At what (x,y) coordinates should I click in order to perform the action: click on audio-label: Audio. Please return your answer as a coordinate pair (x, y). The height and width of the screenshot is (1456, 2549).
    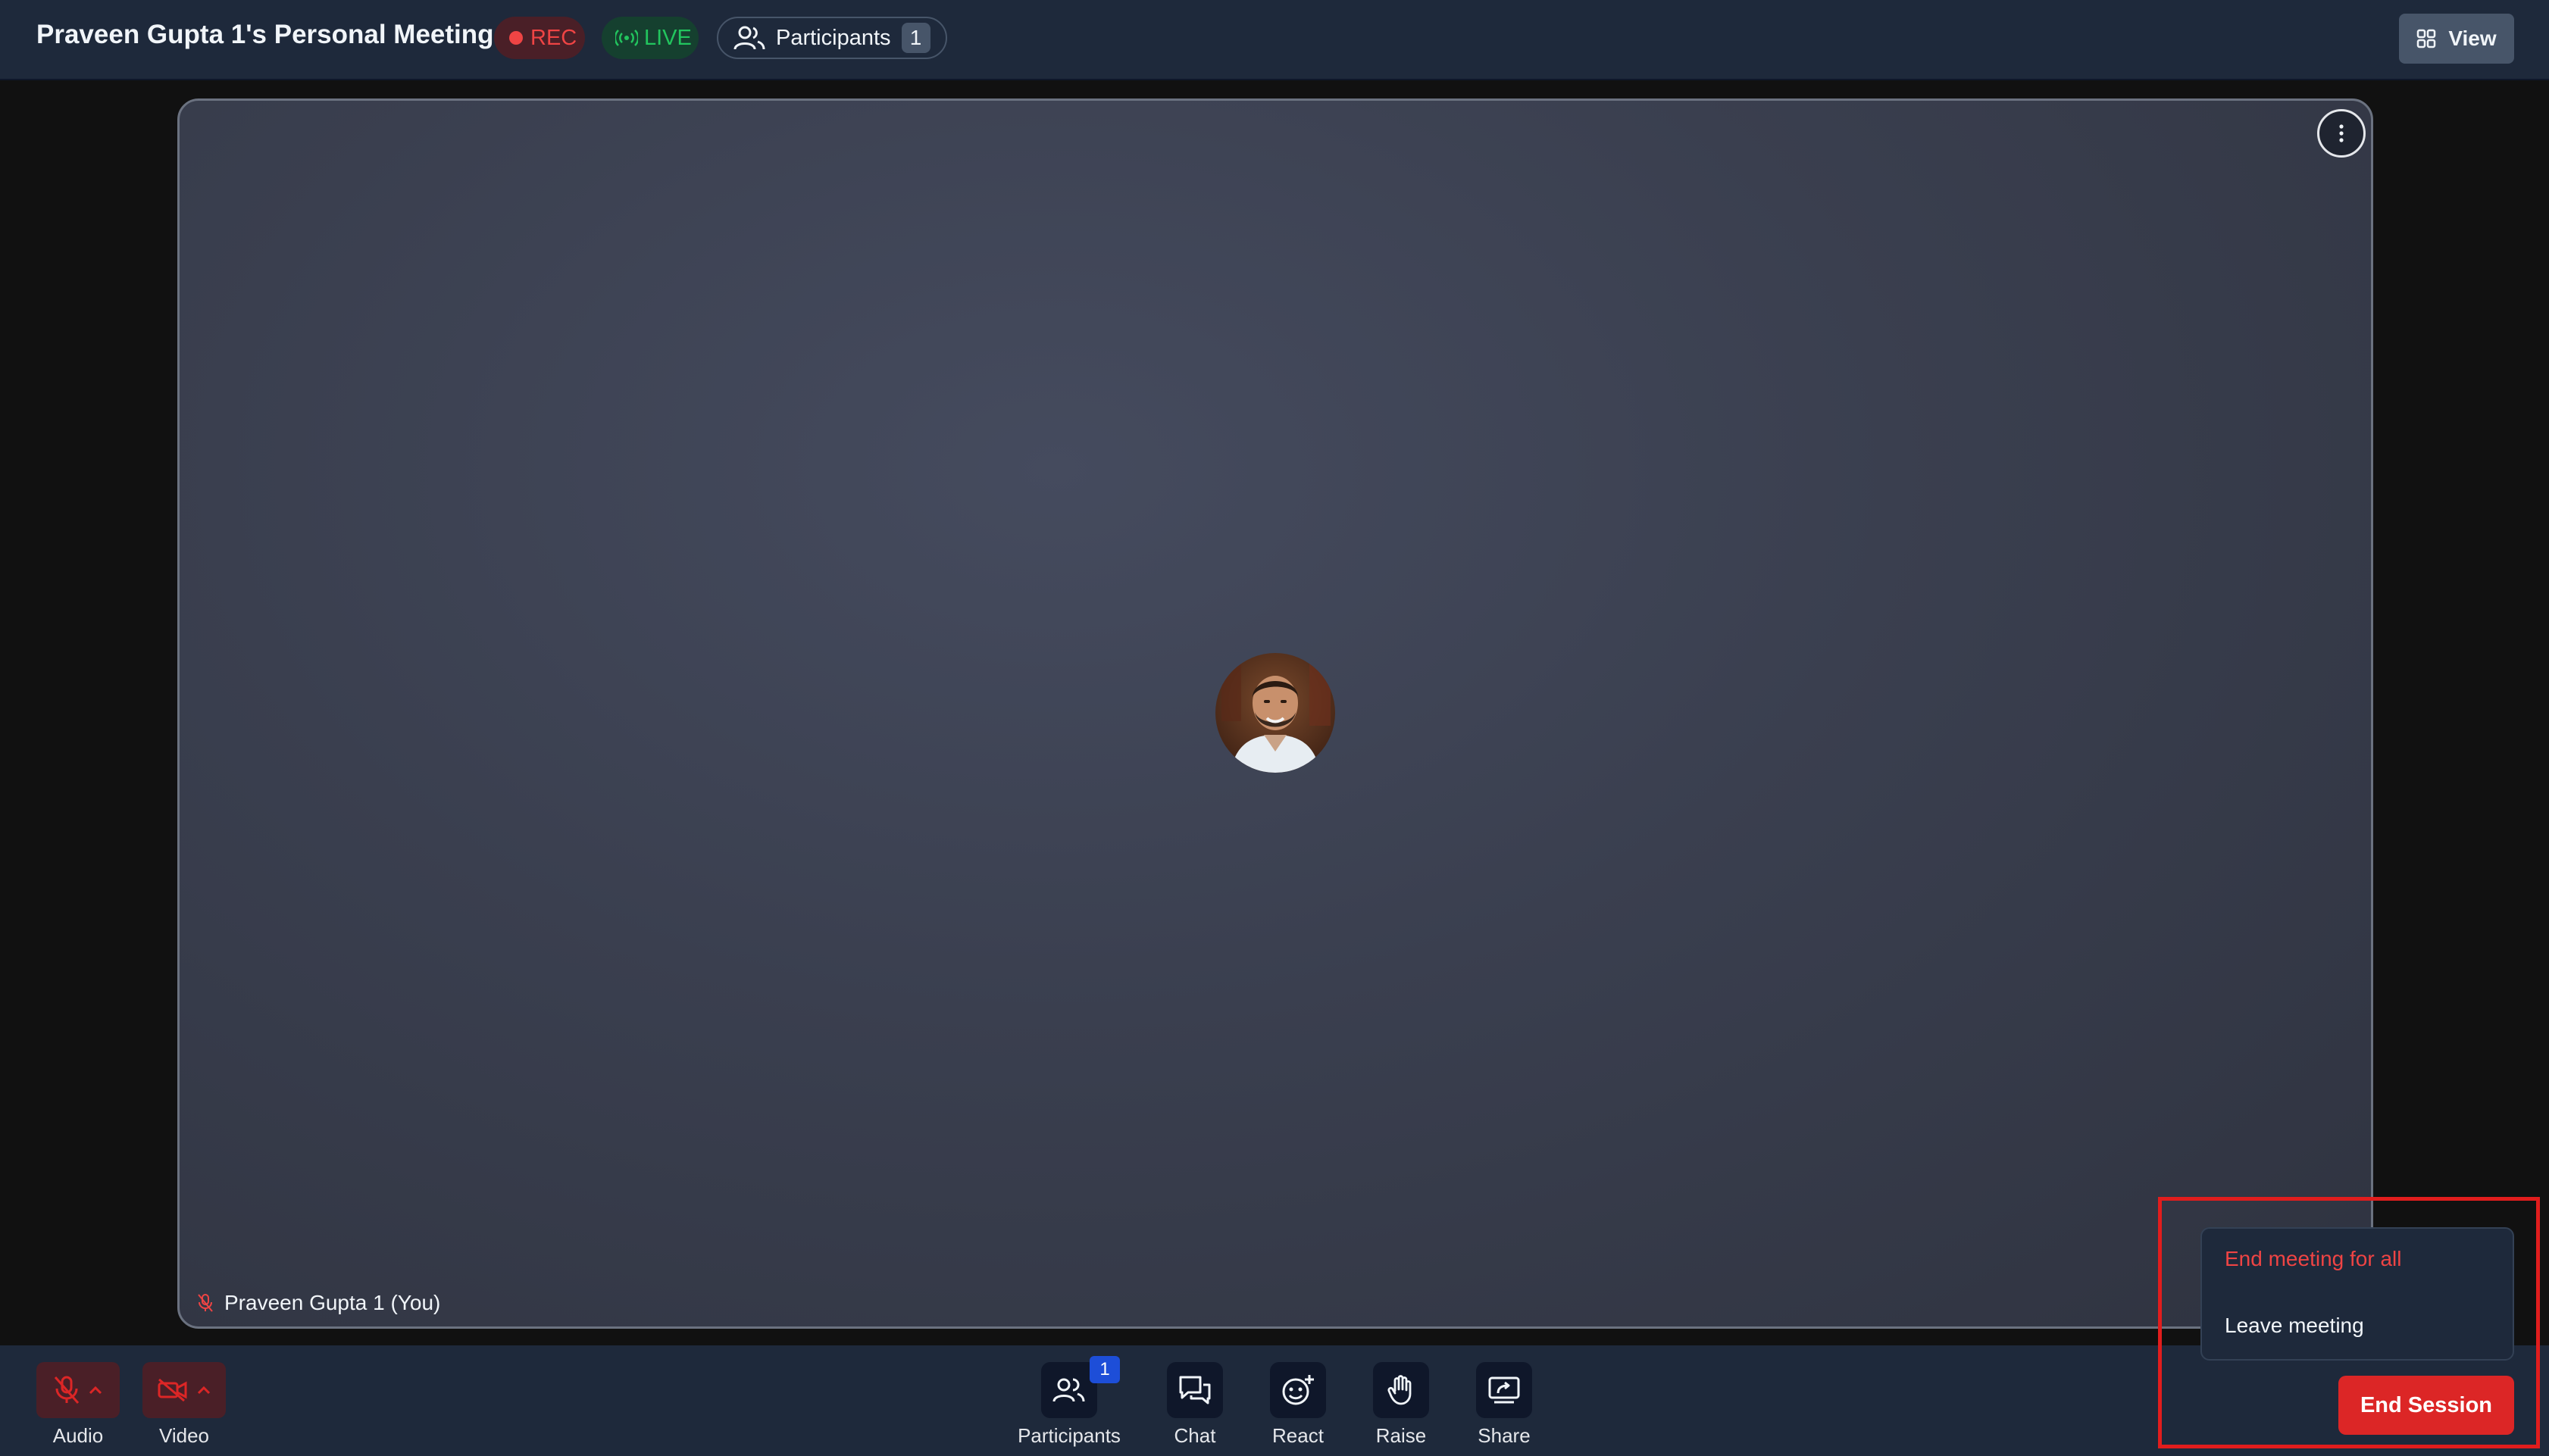
    Looking at the image, I should click on (78, 1435).